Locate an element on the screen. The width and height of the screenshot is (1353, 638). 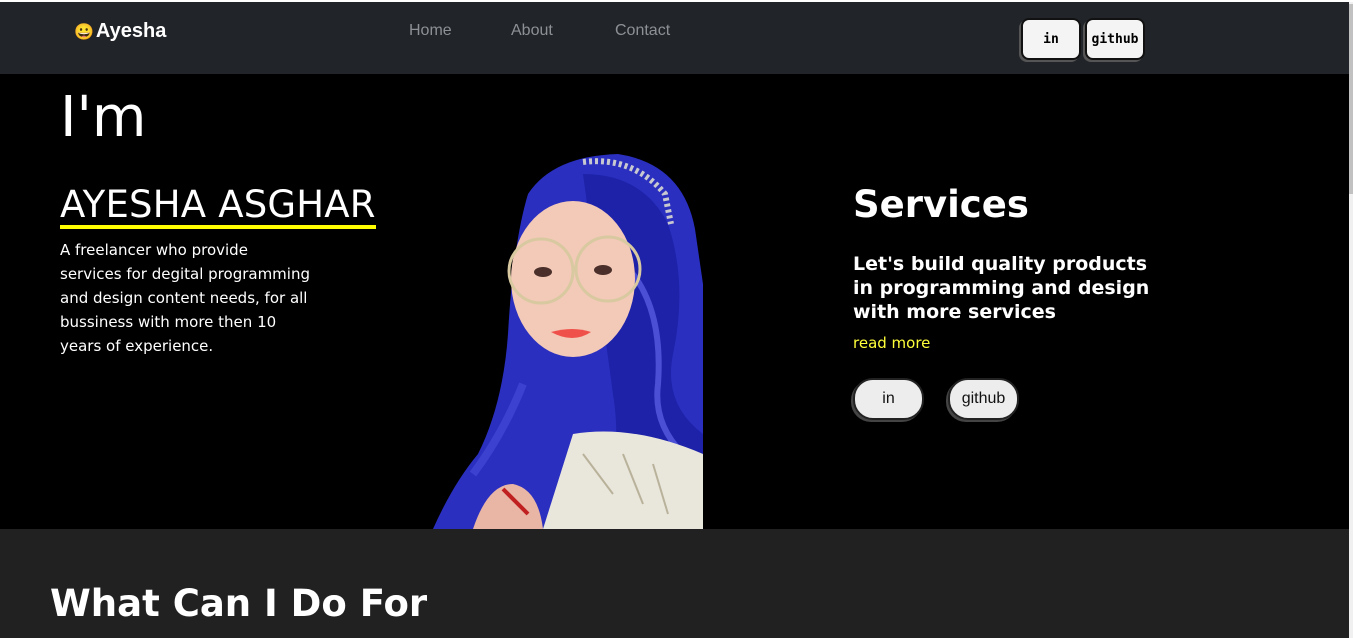
read-more-link: read more is located at coordinates (891, 343).